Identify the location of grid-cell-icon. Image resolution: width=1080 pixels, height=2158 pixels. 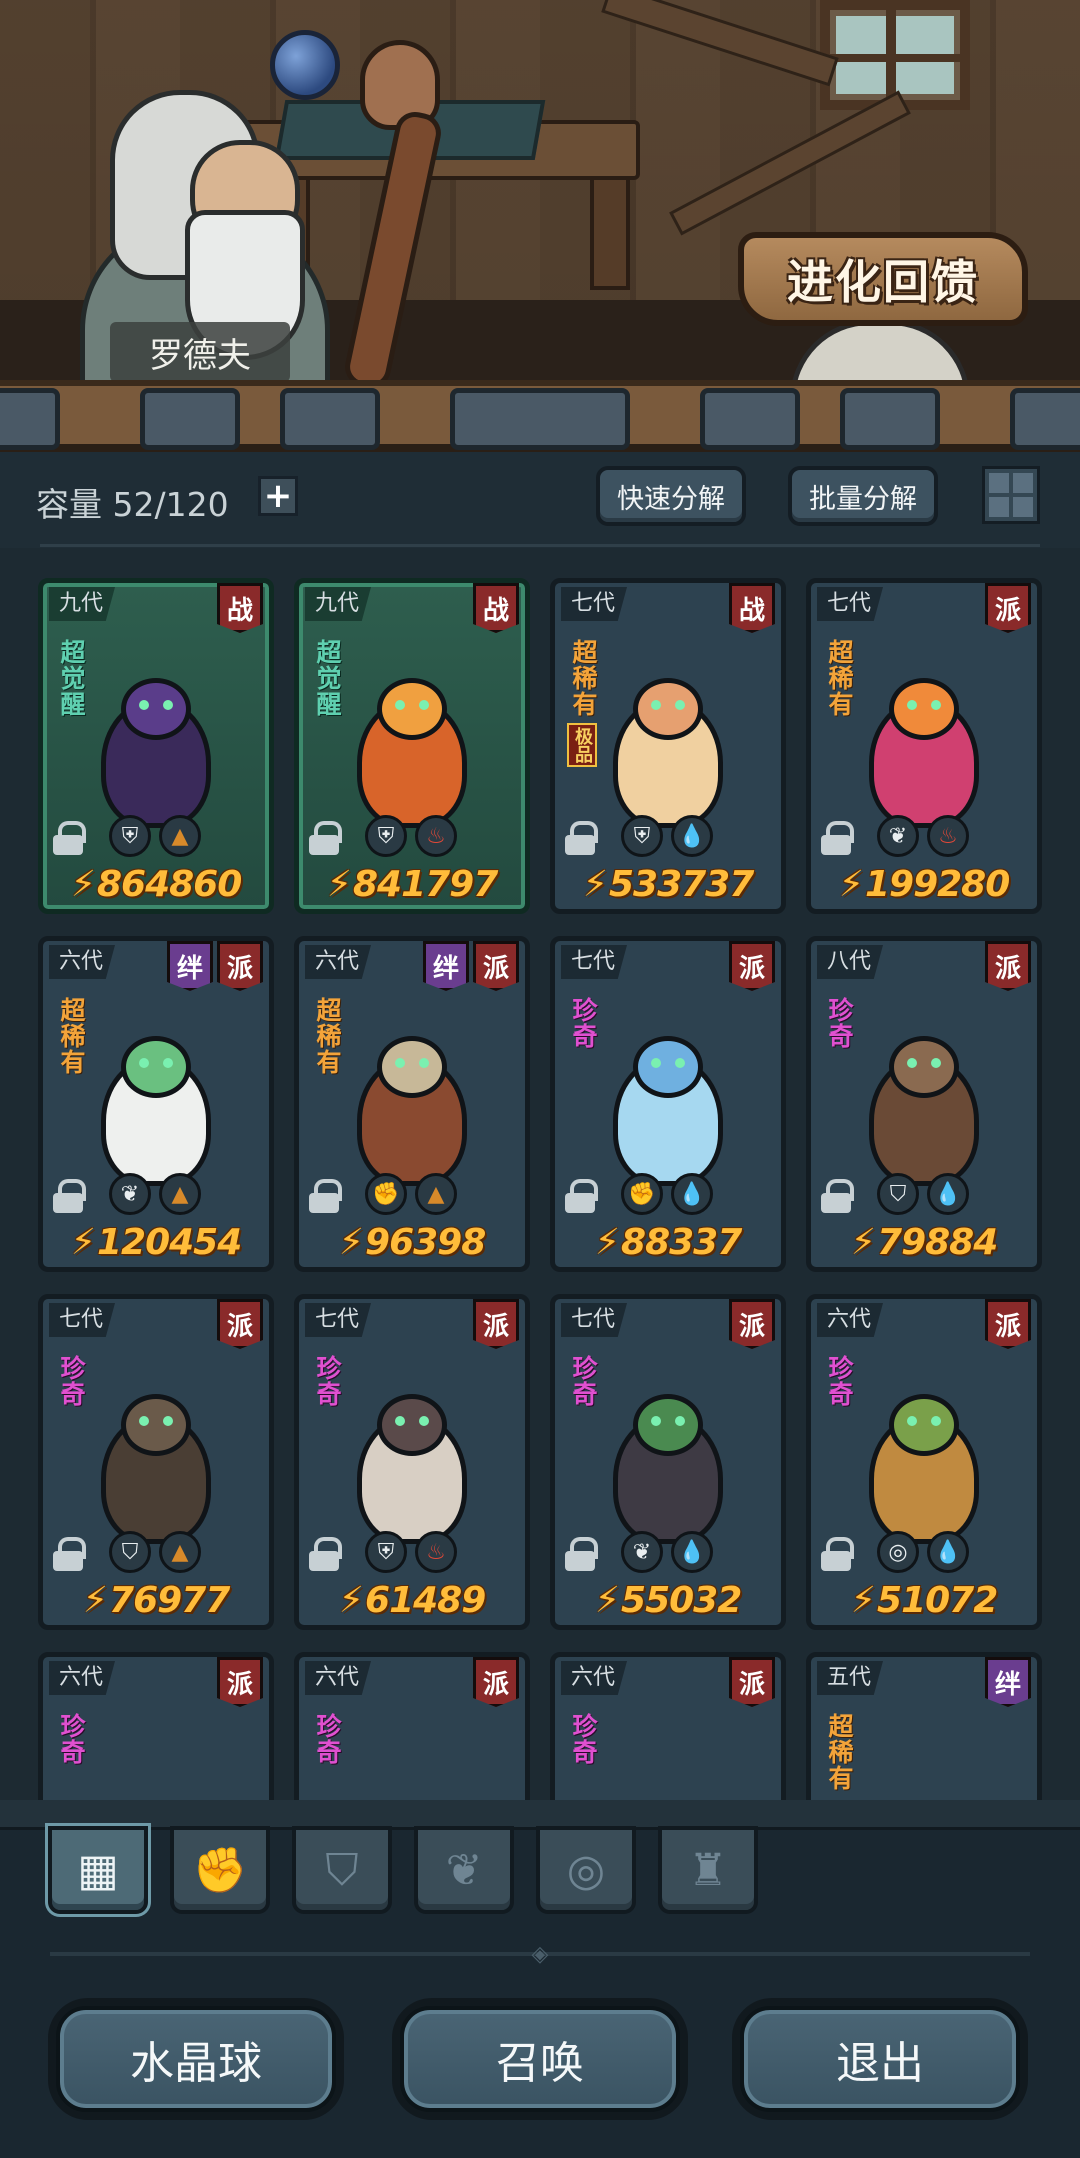
(1023, 507).